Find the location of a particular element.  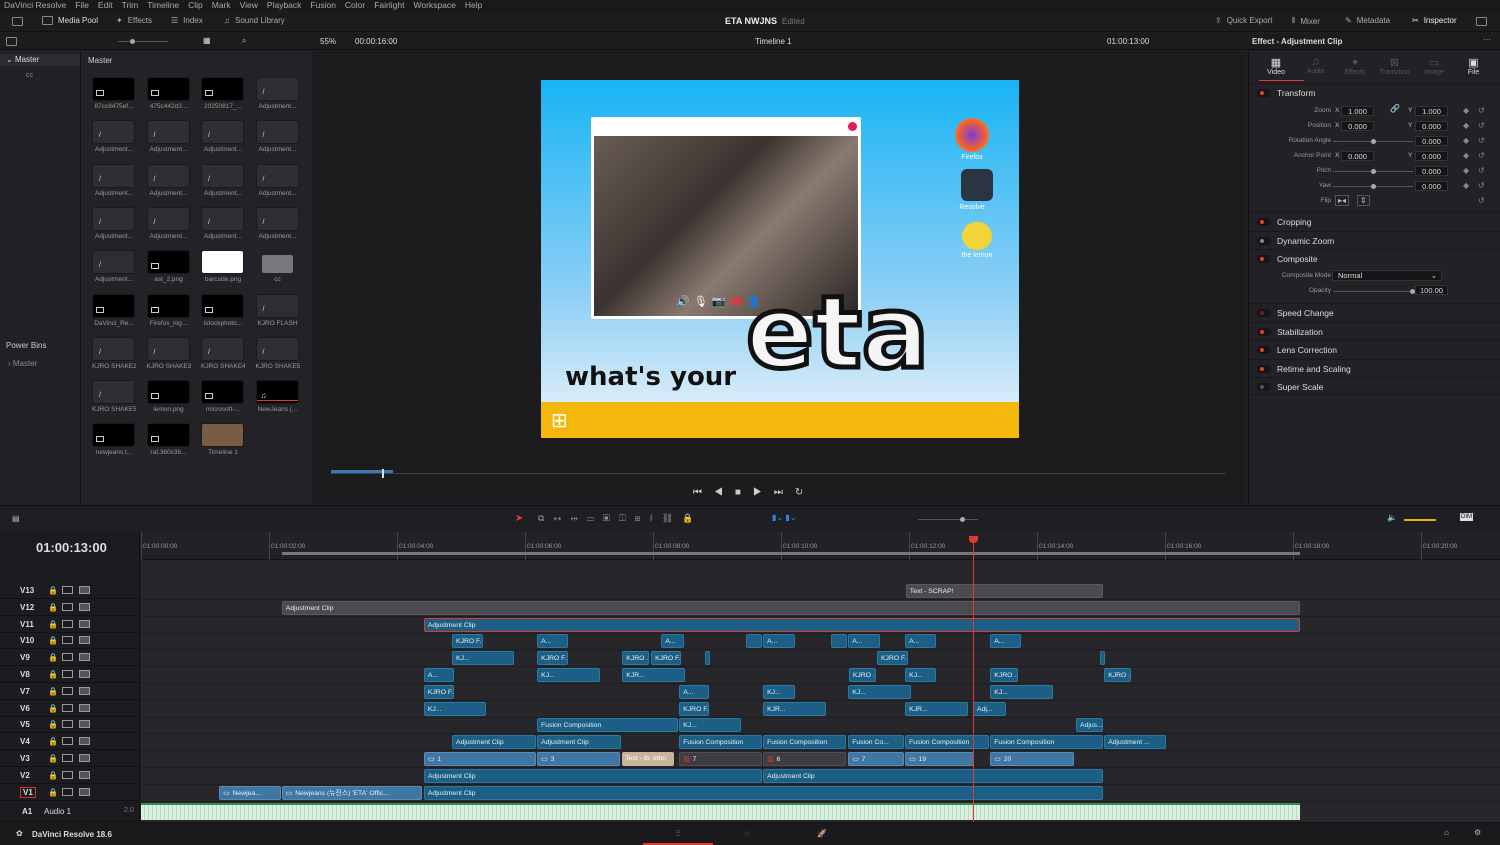

timeline-view-options-icon: ▤ is located at coordinates (16, 518).